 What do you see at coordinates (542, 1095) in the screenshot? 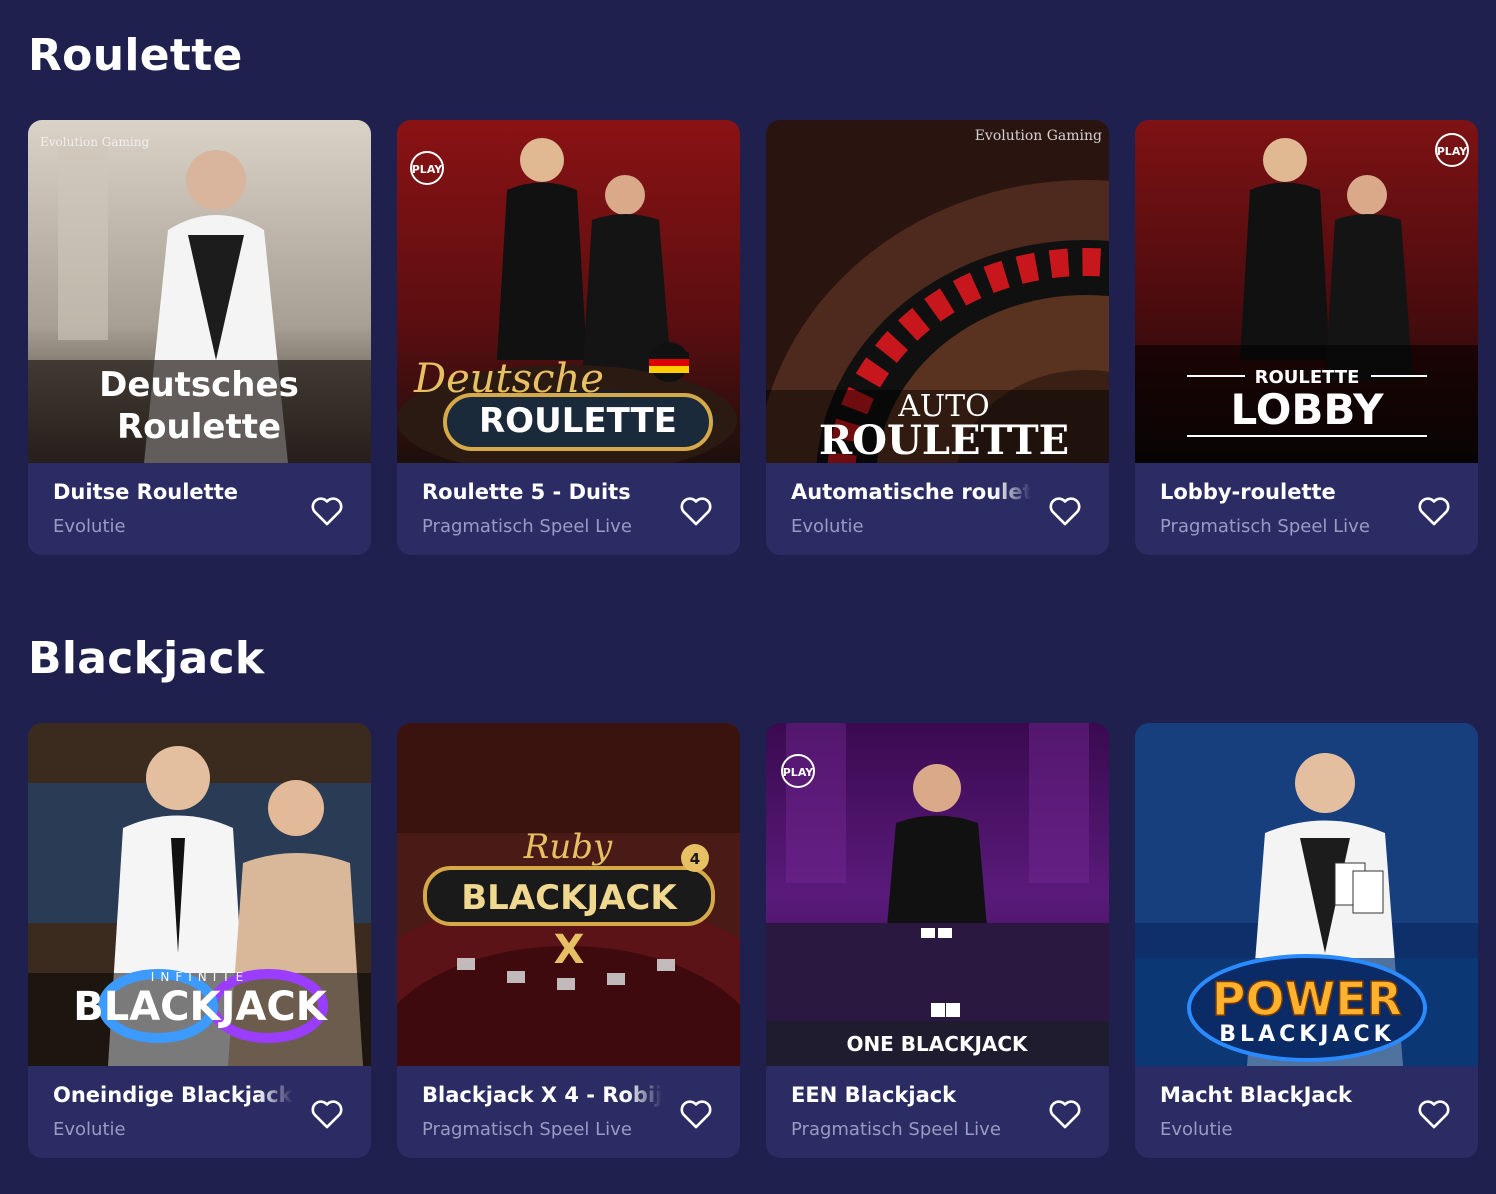
I see `game-name: Blackjack X 4 - Robijn` at bounding box center [542, 1095].